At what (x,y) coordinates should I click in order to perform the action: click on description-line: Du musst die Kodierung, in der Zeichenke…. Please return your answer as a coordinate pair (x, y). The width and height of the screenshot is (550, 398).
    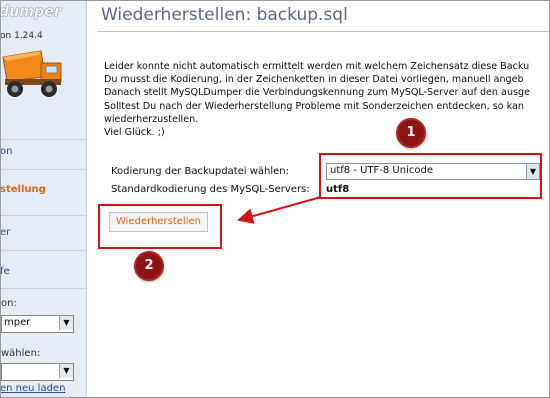
    Looking at the image, I should click on (314, 80).